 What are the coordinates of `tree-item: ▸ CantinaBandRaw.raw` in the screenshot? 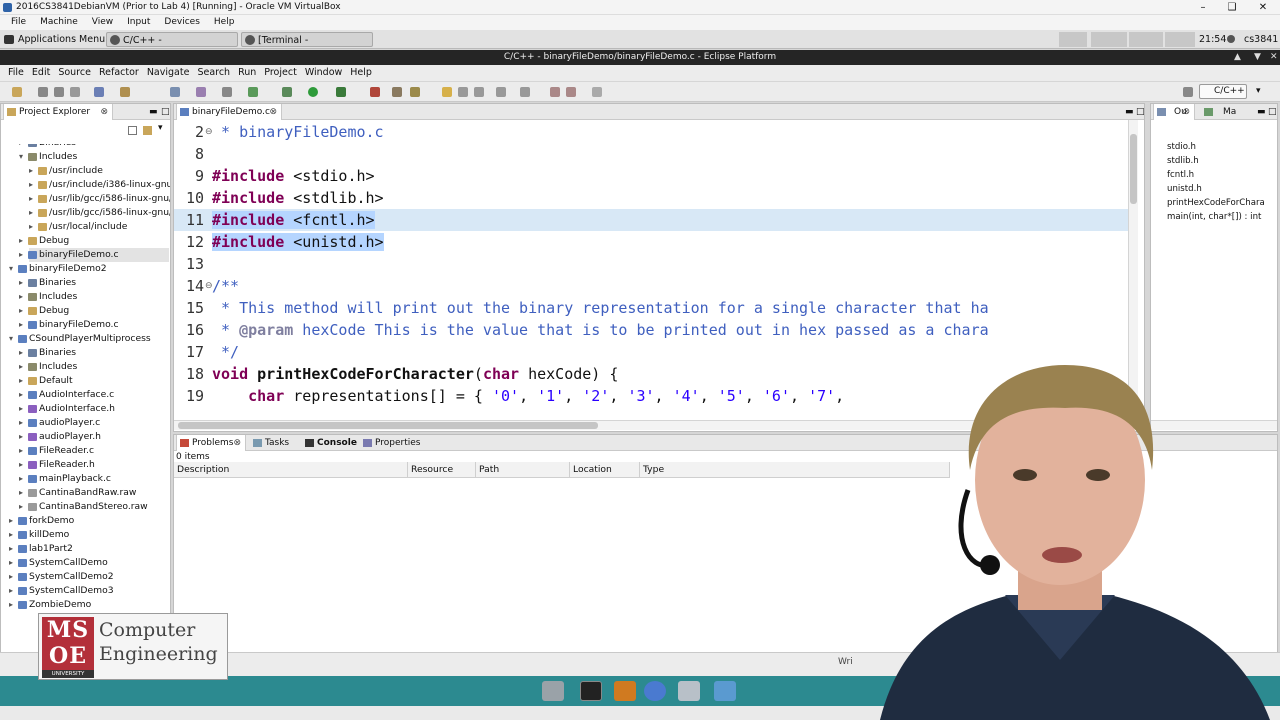 It's located at (94, 493).